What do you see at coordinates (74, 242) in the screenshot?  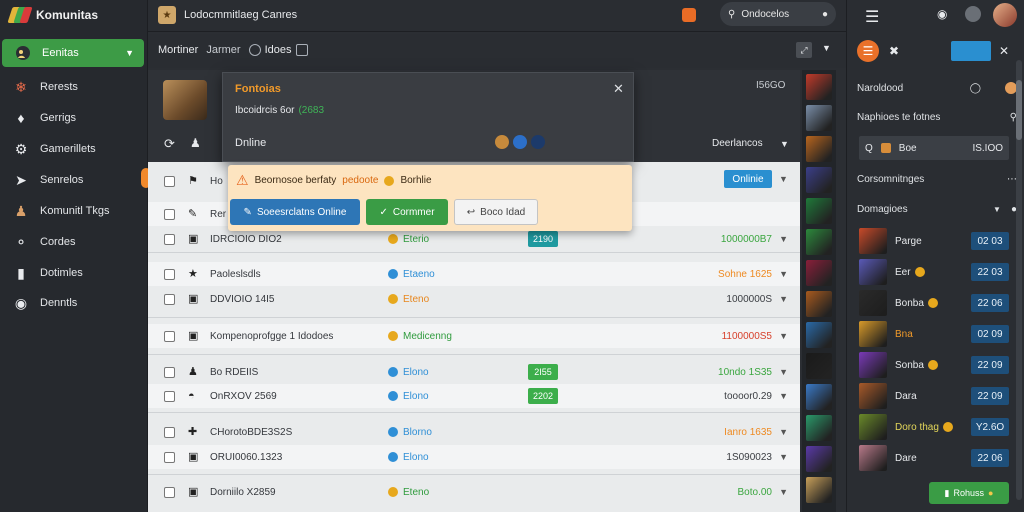 I see `sidebar-item-cordes: ⚬ Cordes` at bounding box center [74, 242].